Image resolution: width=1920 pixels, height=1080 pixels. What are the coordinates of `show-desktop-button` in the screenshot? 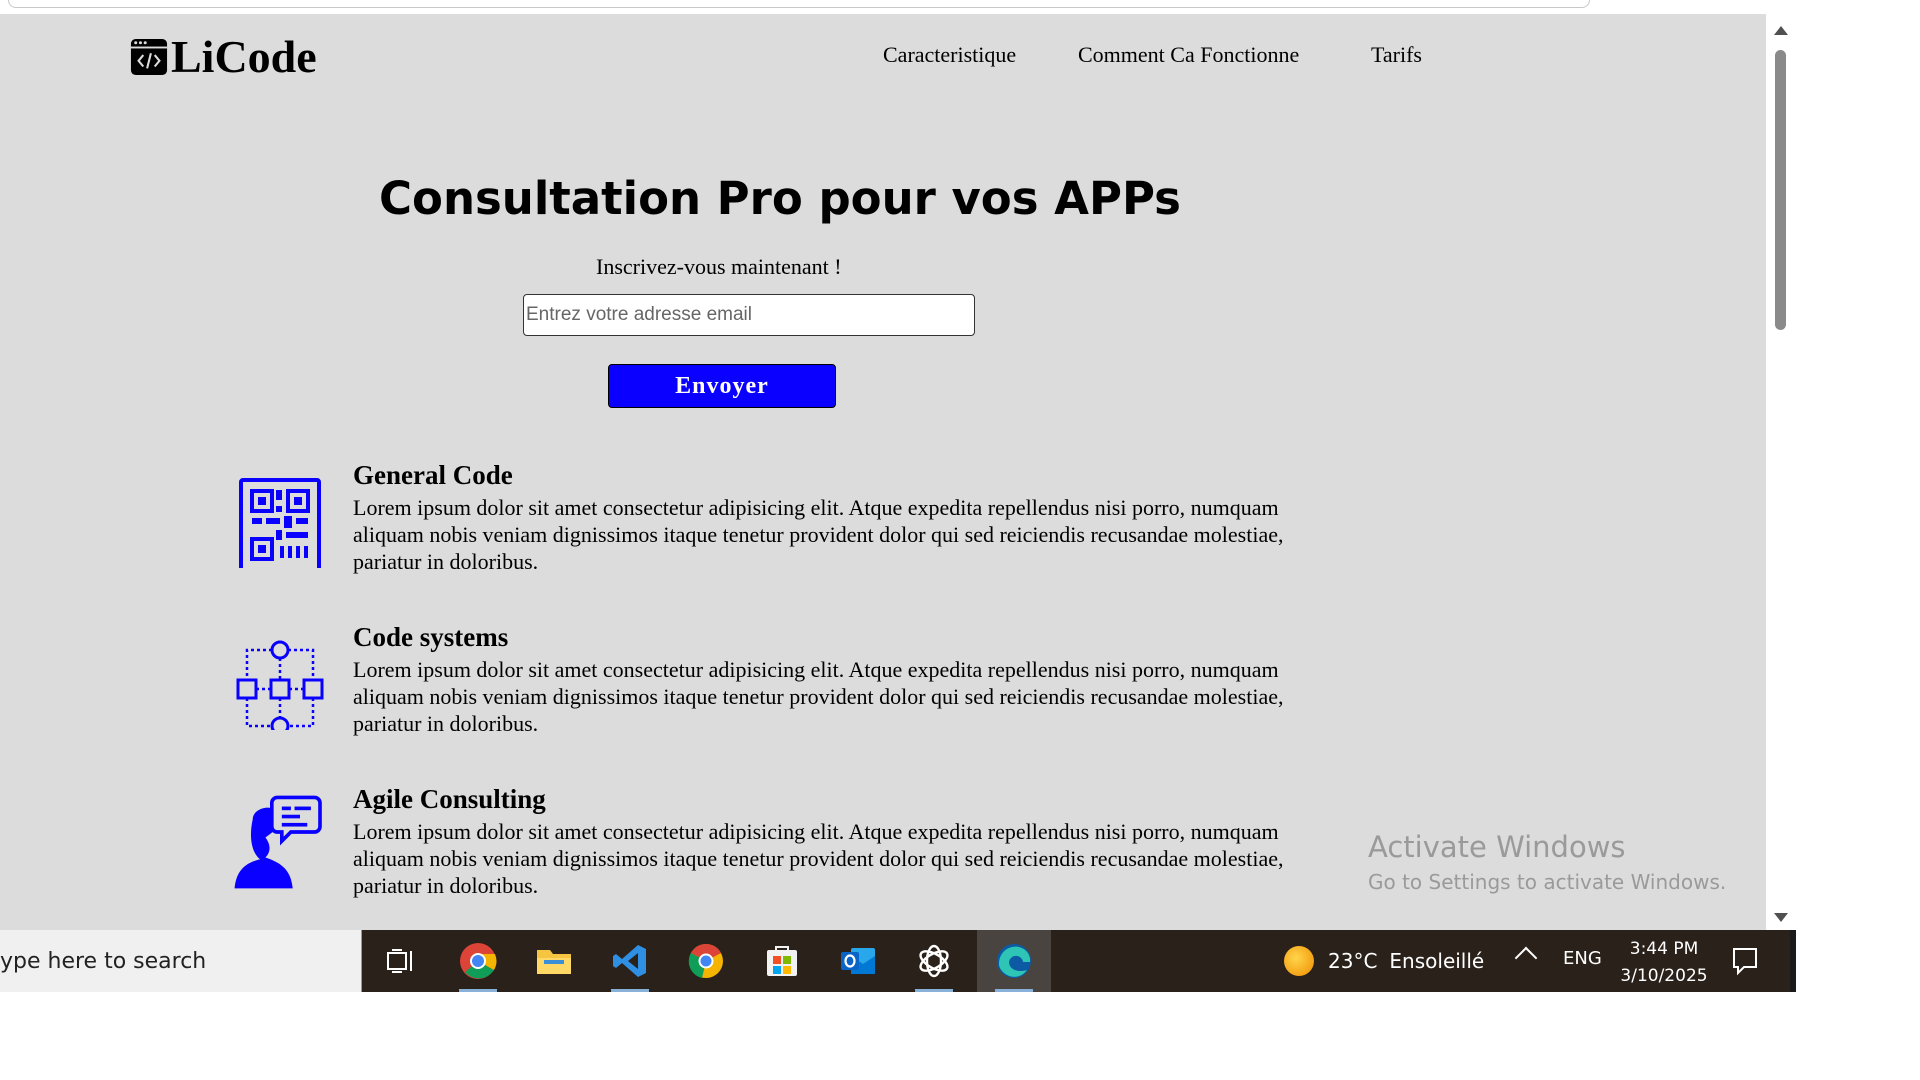 It's located at (1793, 961).